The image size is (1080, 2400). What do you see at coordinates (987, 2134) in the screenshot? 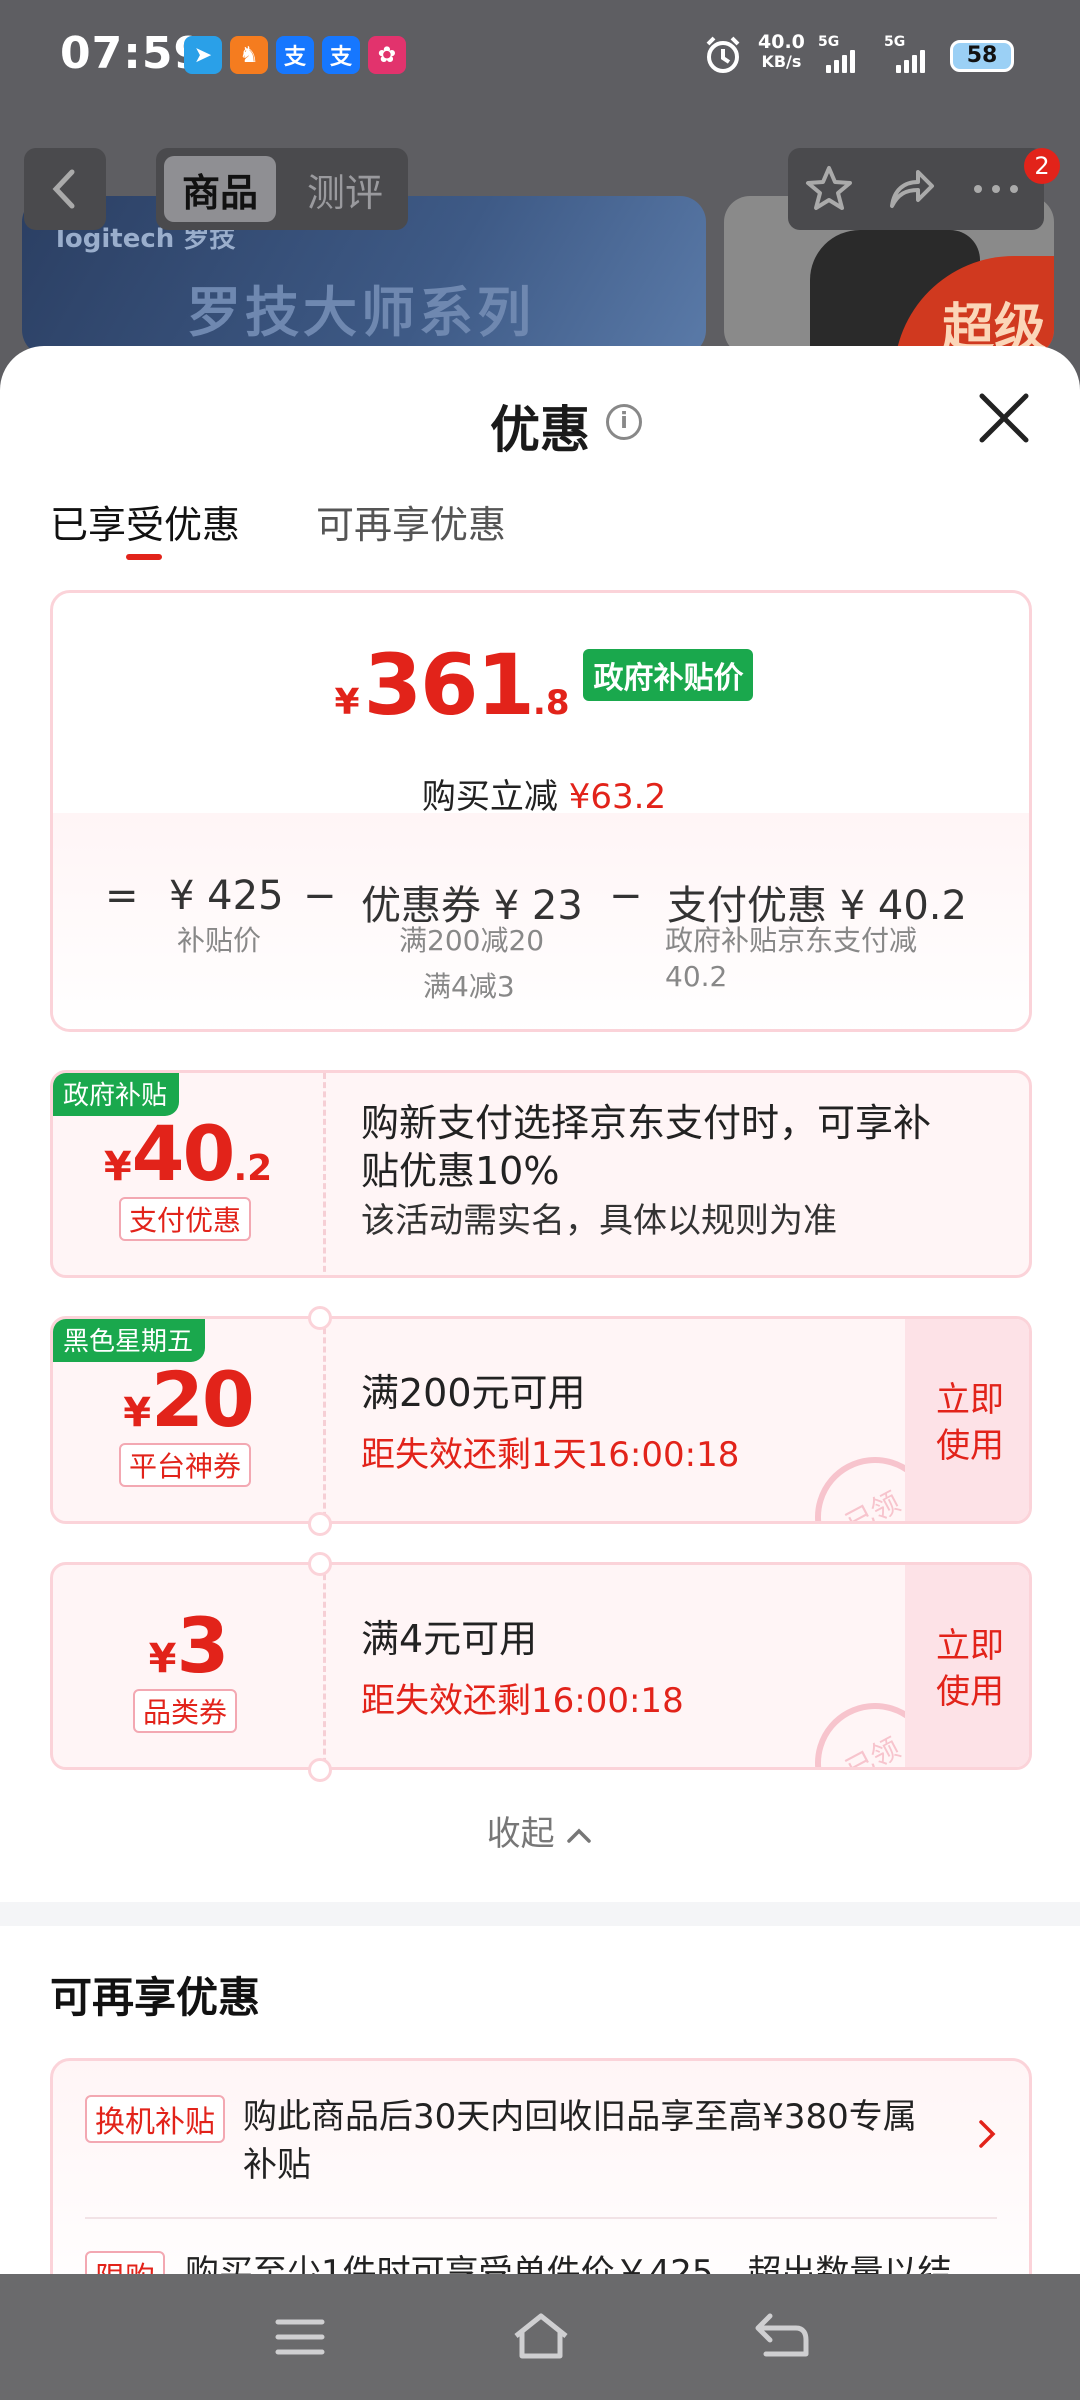
I see `chevron-right-icon` at bounding box center [987, 2134].